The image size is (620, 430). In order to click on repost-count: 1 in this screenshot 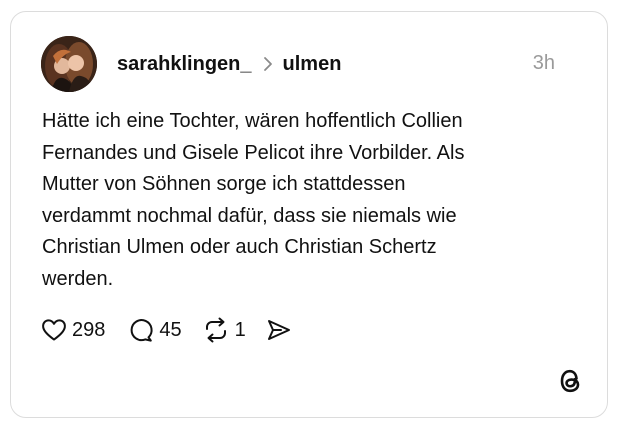, I will do `click(240, 329)`.